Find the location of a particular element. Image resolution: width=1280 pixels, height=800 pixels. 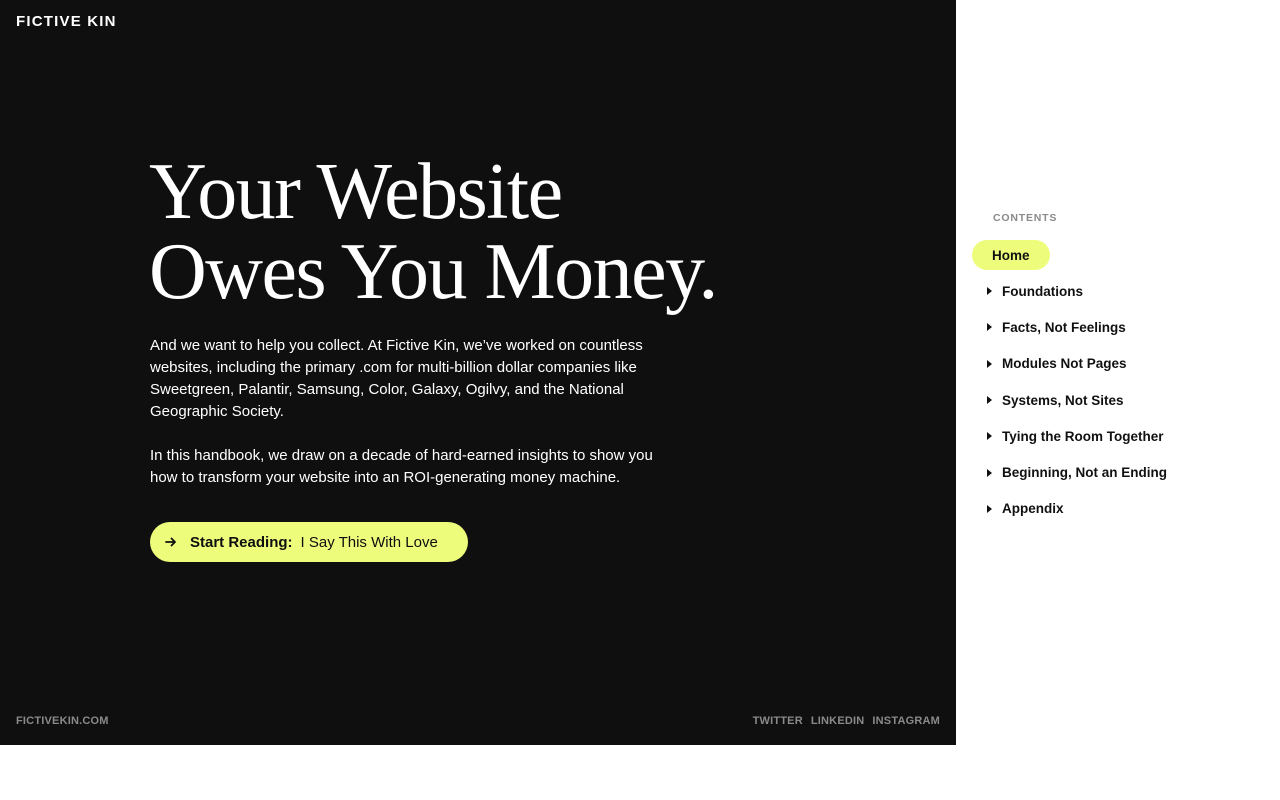

cta-label: Start Reading: is located at coordinates (241, 542).